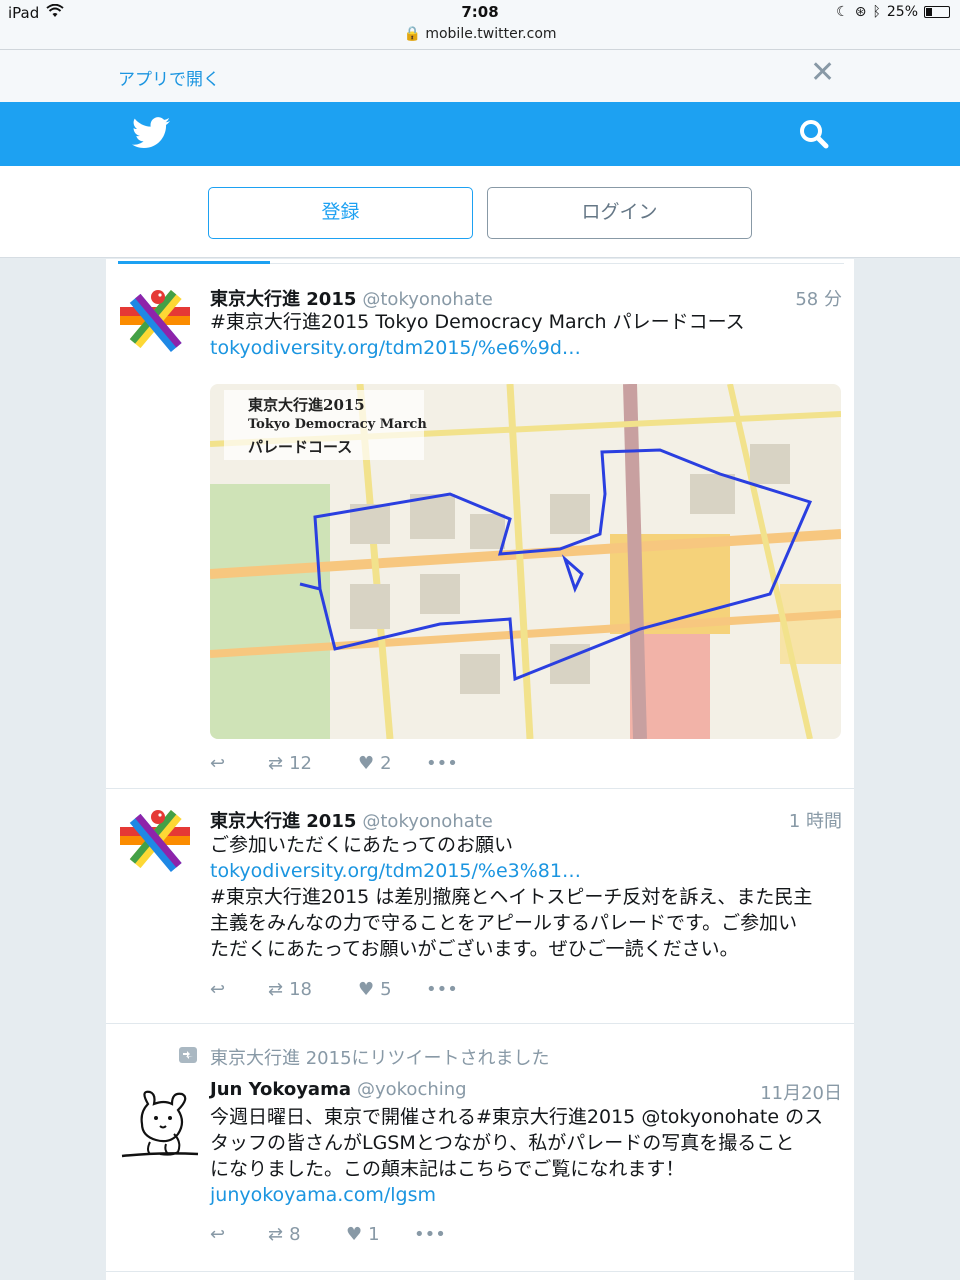 The height and width of the screenshot is (1280, 960). I want to click on lock-icon: 🔒, so click(412, 34).